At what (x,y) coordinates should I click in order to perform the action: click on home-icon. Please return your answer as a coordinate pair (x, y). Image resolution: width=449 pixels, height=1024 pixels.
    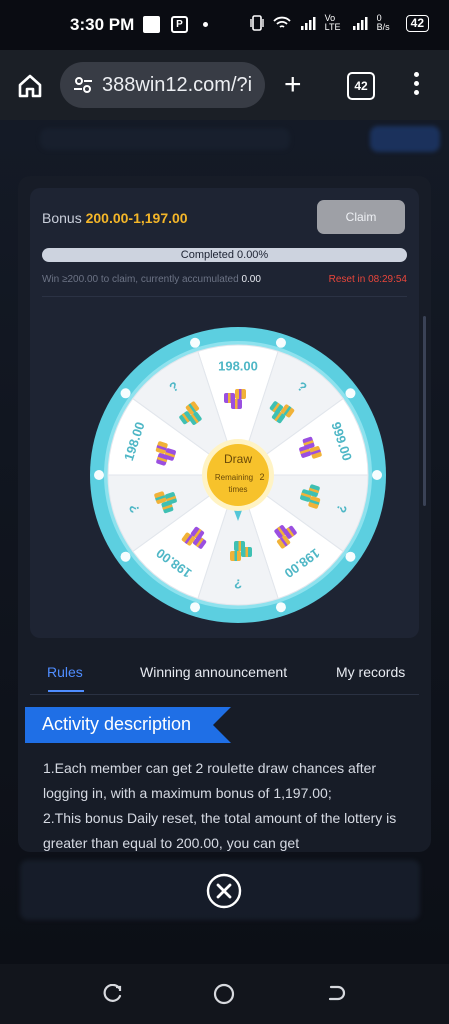
    Looking at the image, I should click on (30, 86).